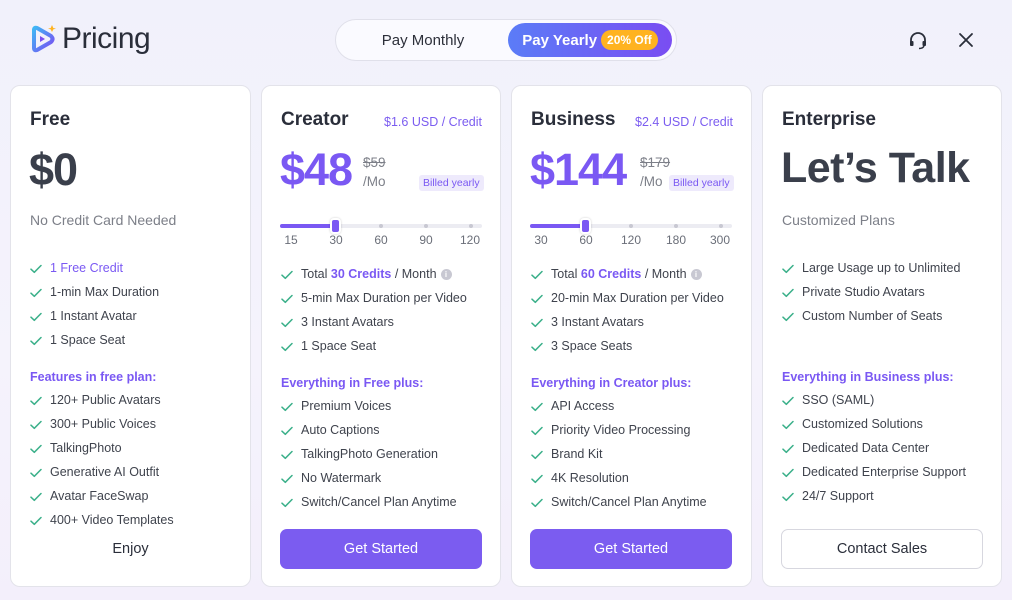 The height and width of the screenshot is (600, 1012). I want to click on feature-item: Priority Video Processing, so click(610, 430).